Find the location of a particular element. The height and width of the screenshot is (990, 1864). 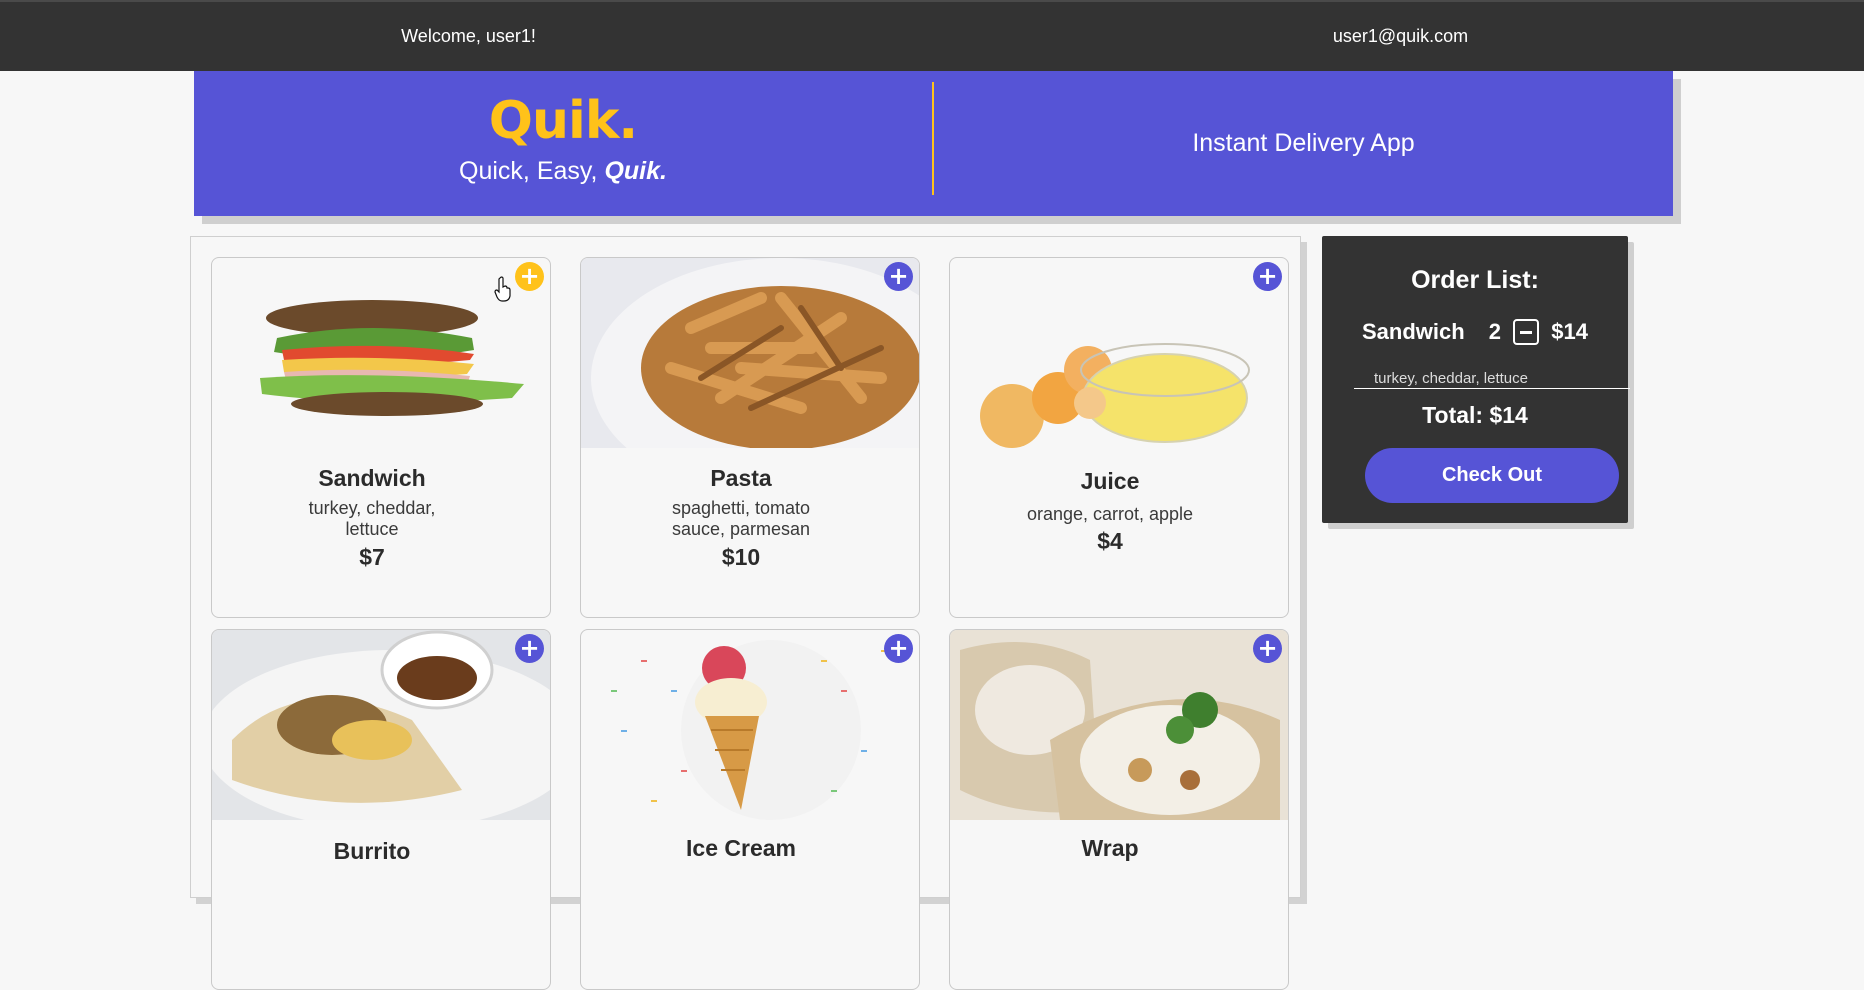

add-sandwich-button: + is located at coordinates (529, 276).